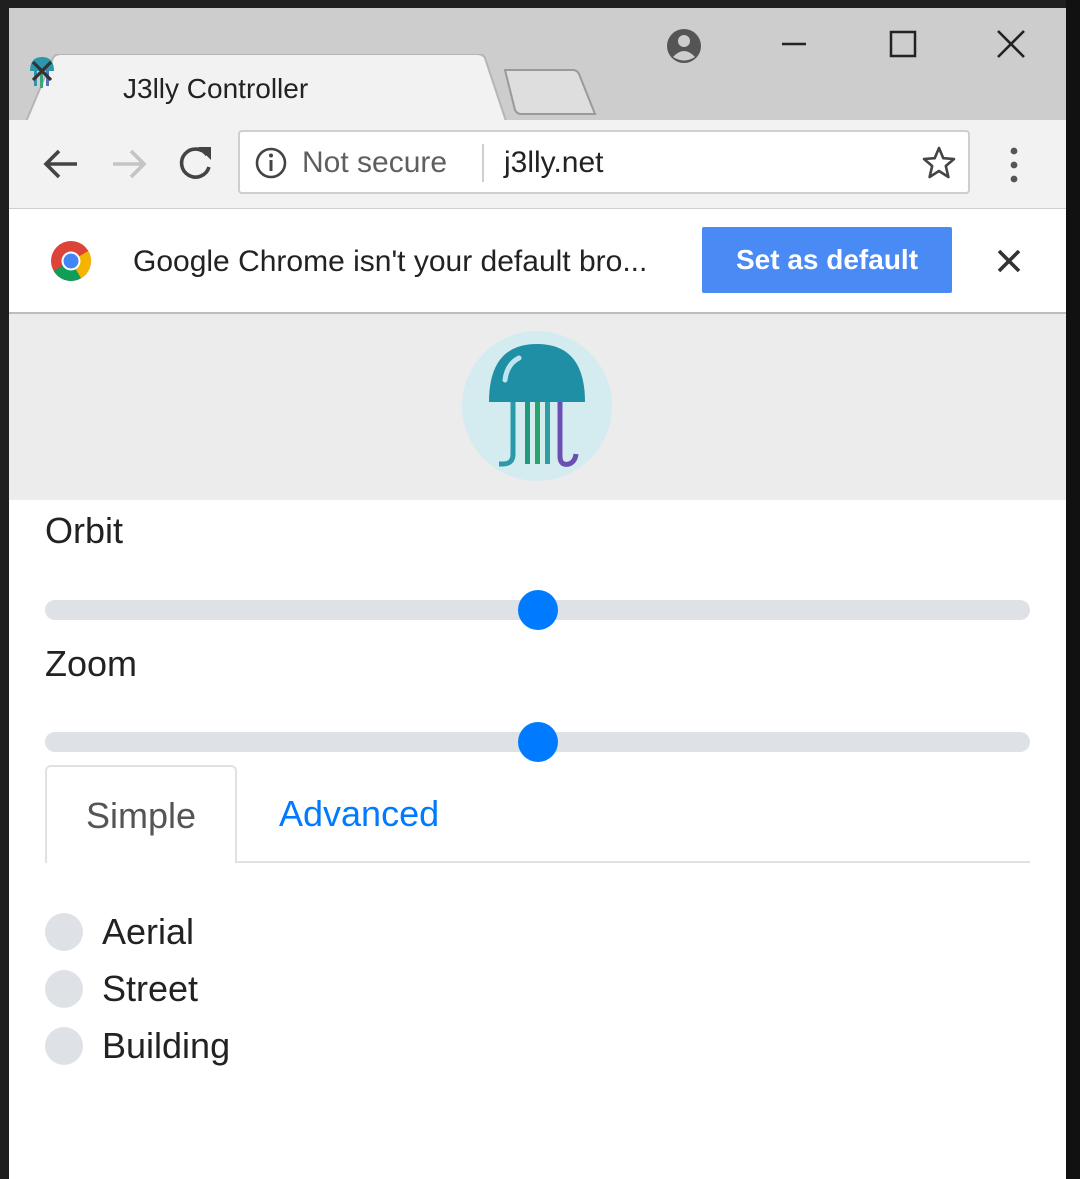  I want to click on title-bar: J3lly Controller, so click(537, 66).